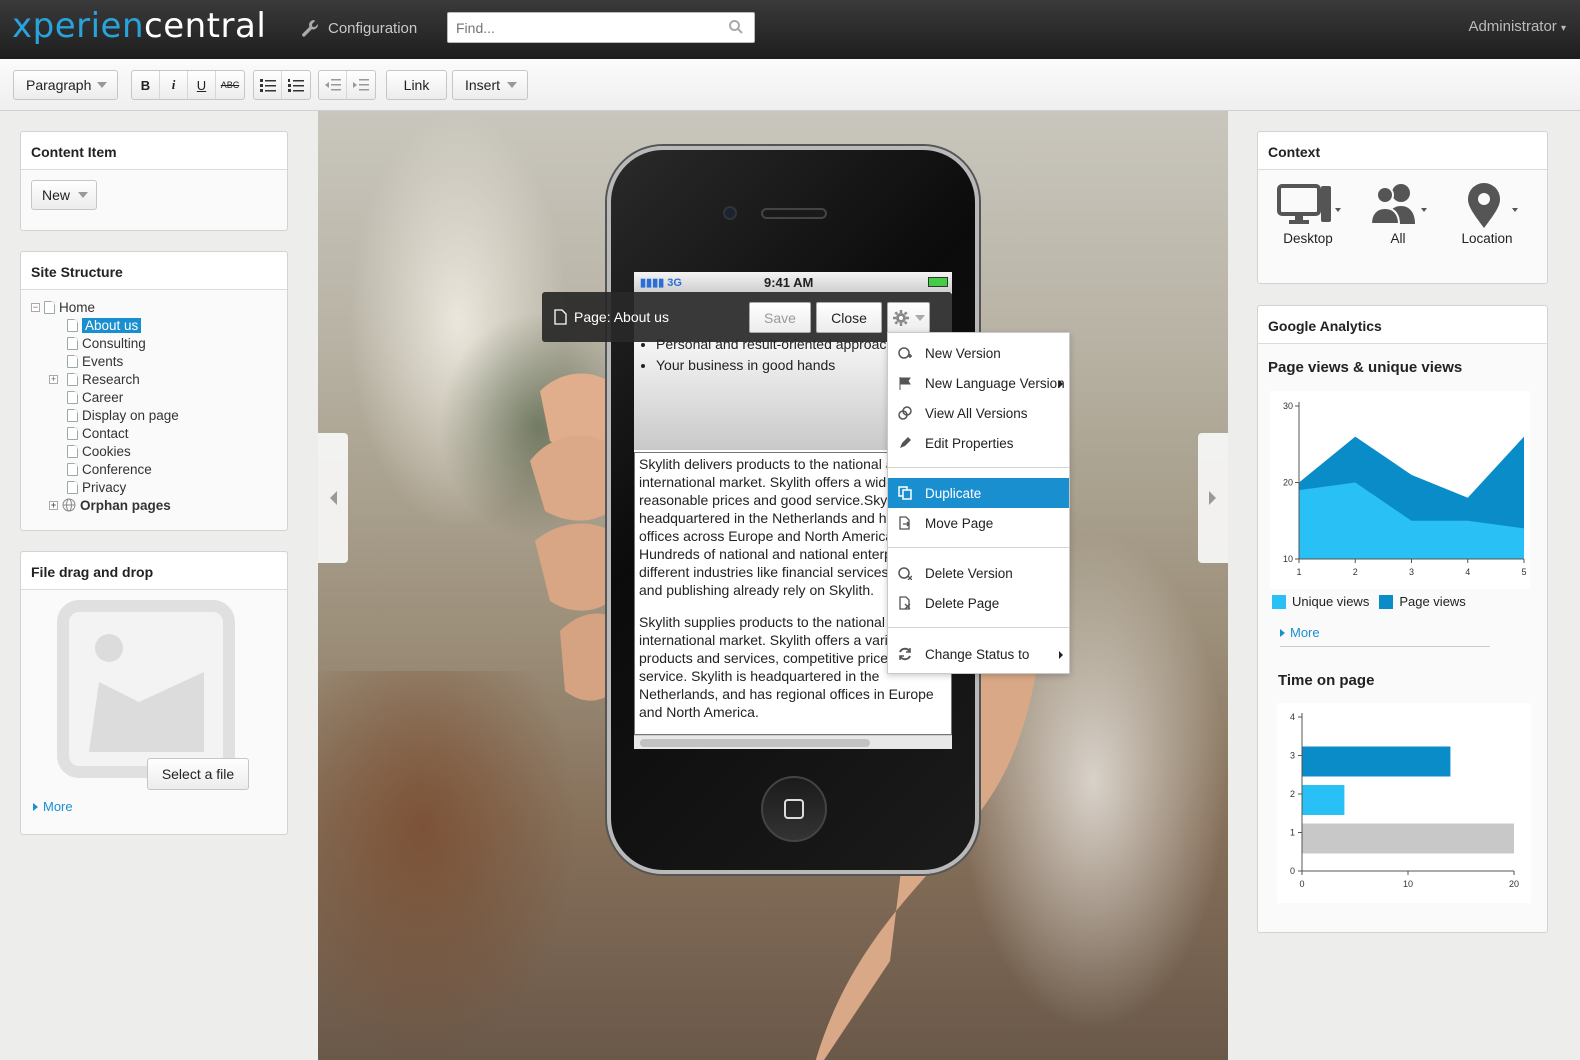 This screenshot has width=1580, height=1060. I want to click on tree-item-selected: About us, so click(104, 325).